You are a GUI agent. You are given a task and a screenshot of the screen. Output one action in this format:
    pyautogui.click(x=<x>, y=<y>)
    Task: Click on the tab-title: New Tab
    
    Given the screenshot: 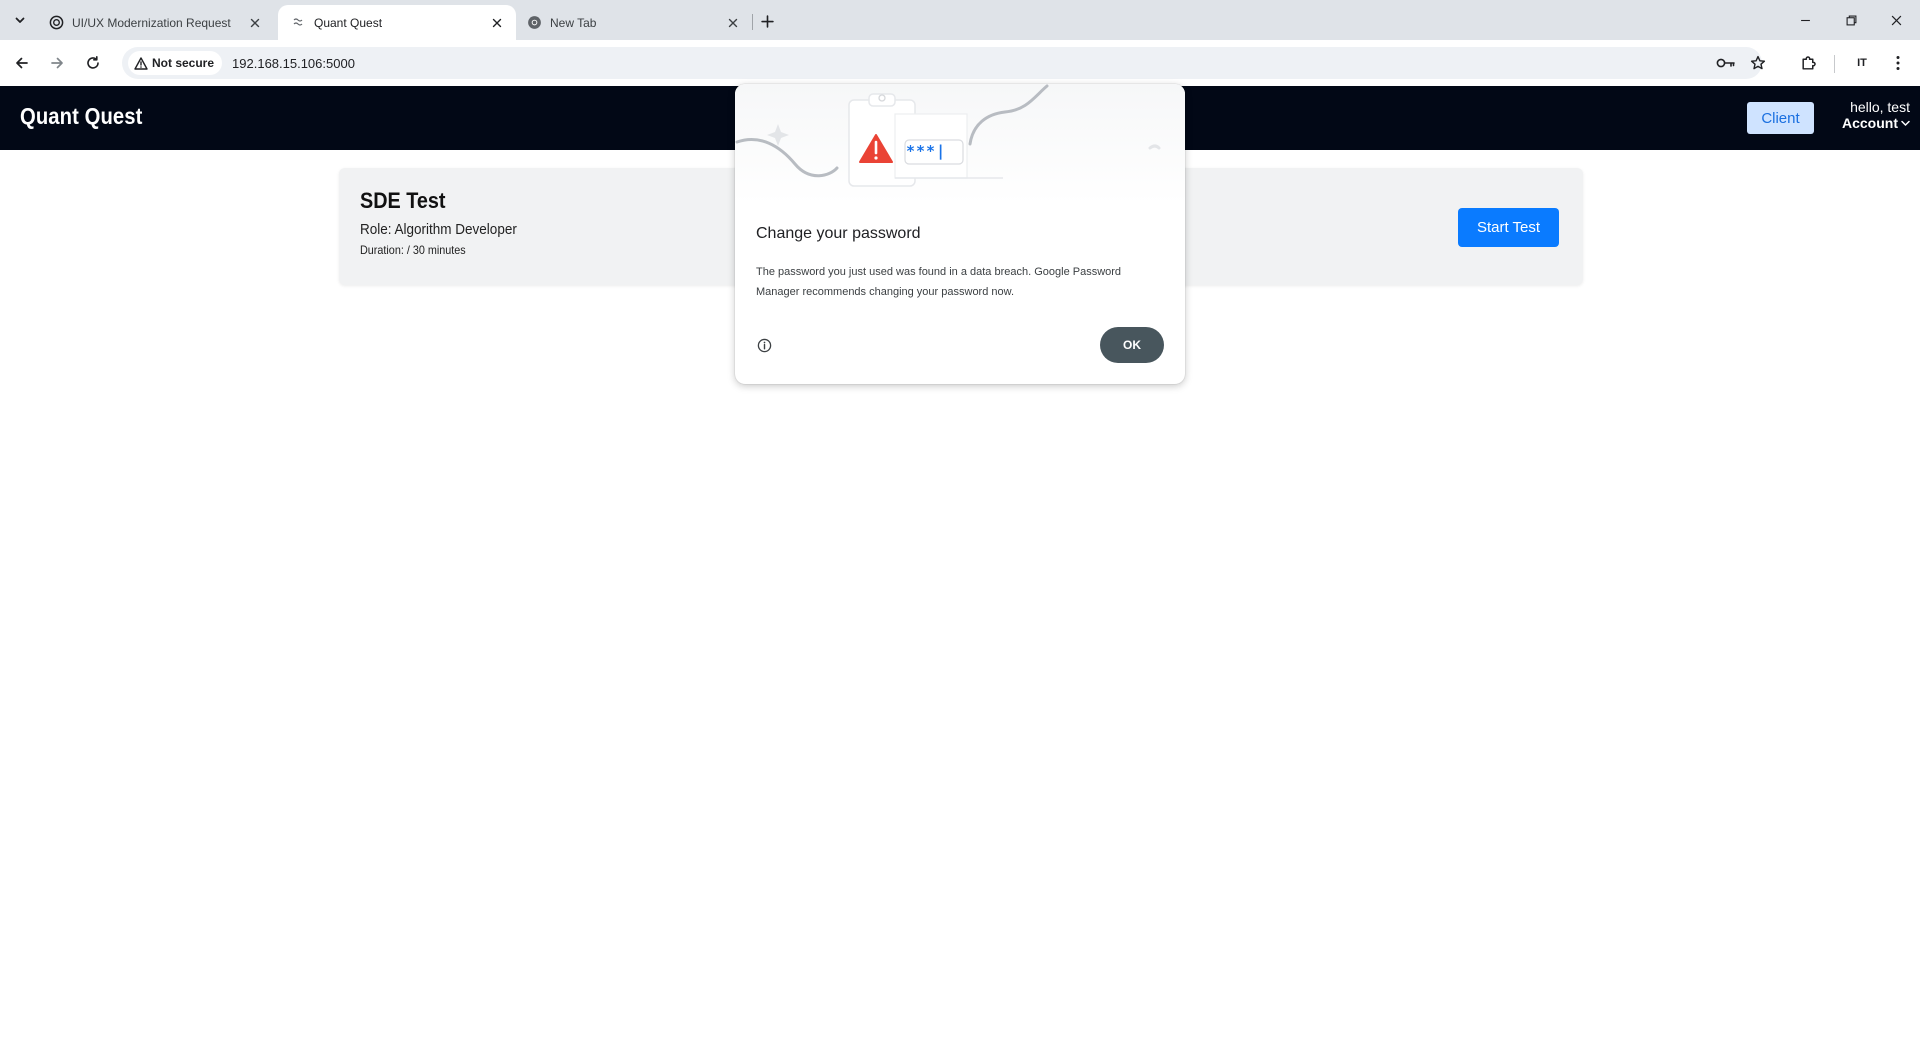 What is the action you would take?
    pyautogui.click(x=573, y=22)
    